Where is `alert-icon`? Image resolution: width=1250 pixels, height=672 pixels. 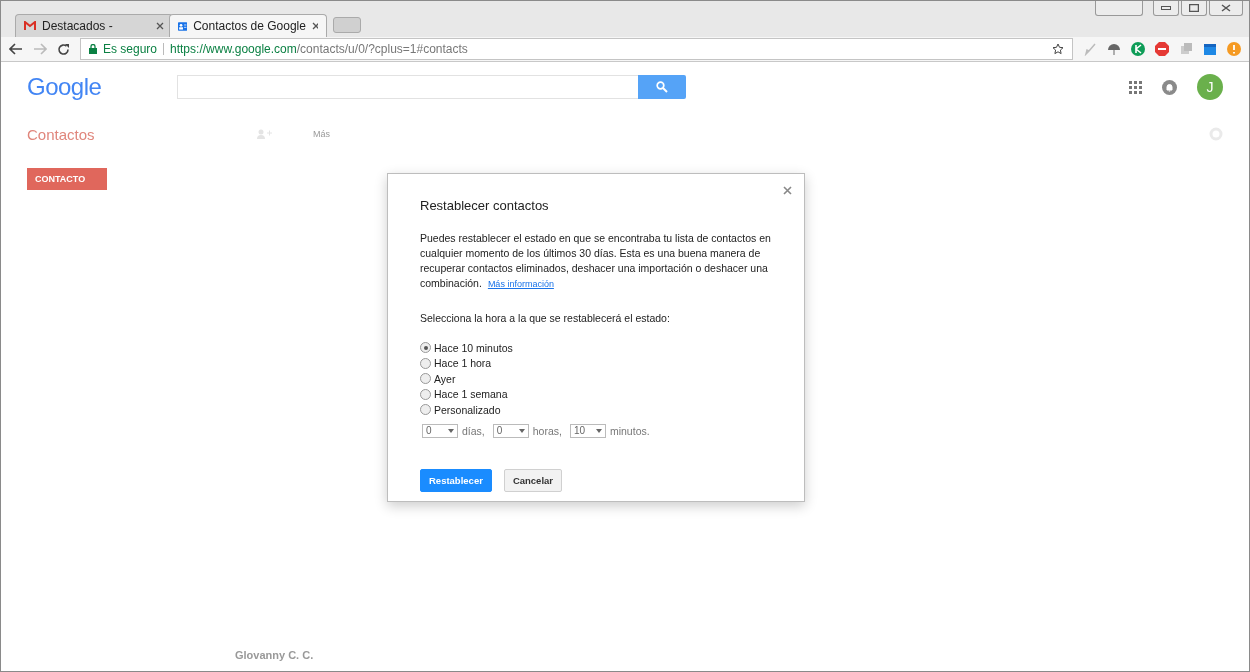
alert-icon is located at coordinates (1234, 49).